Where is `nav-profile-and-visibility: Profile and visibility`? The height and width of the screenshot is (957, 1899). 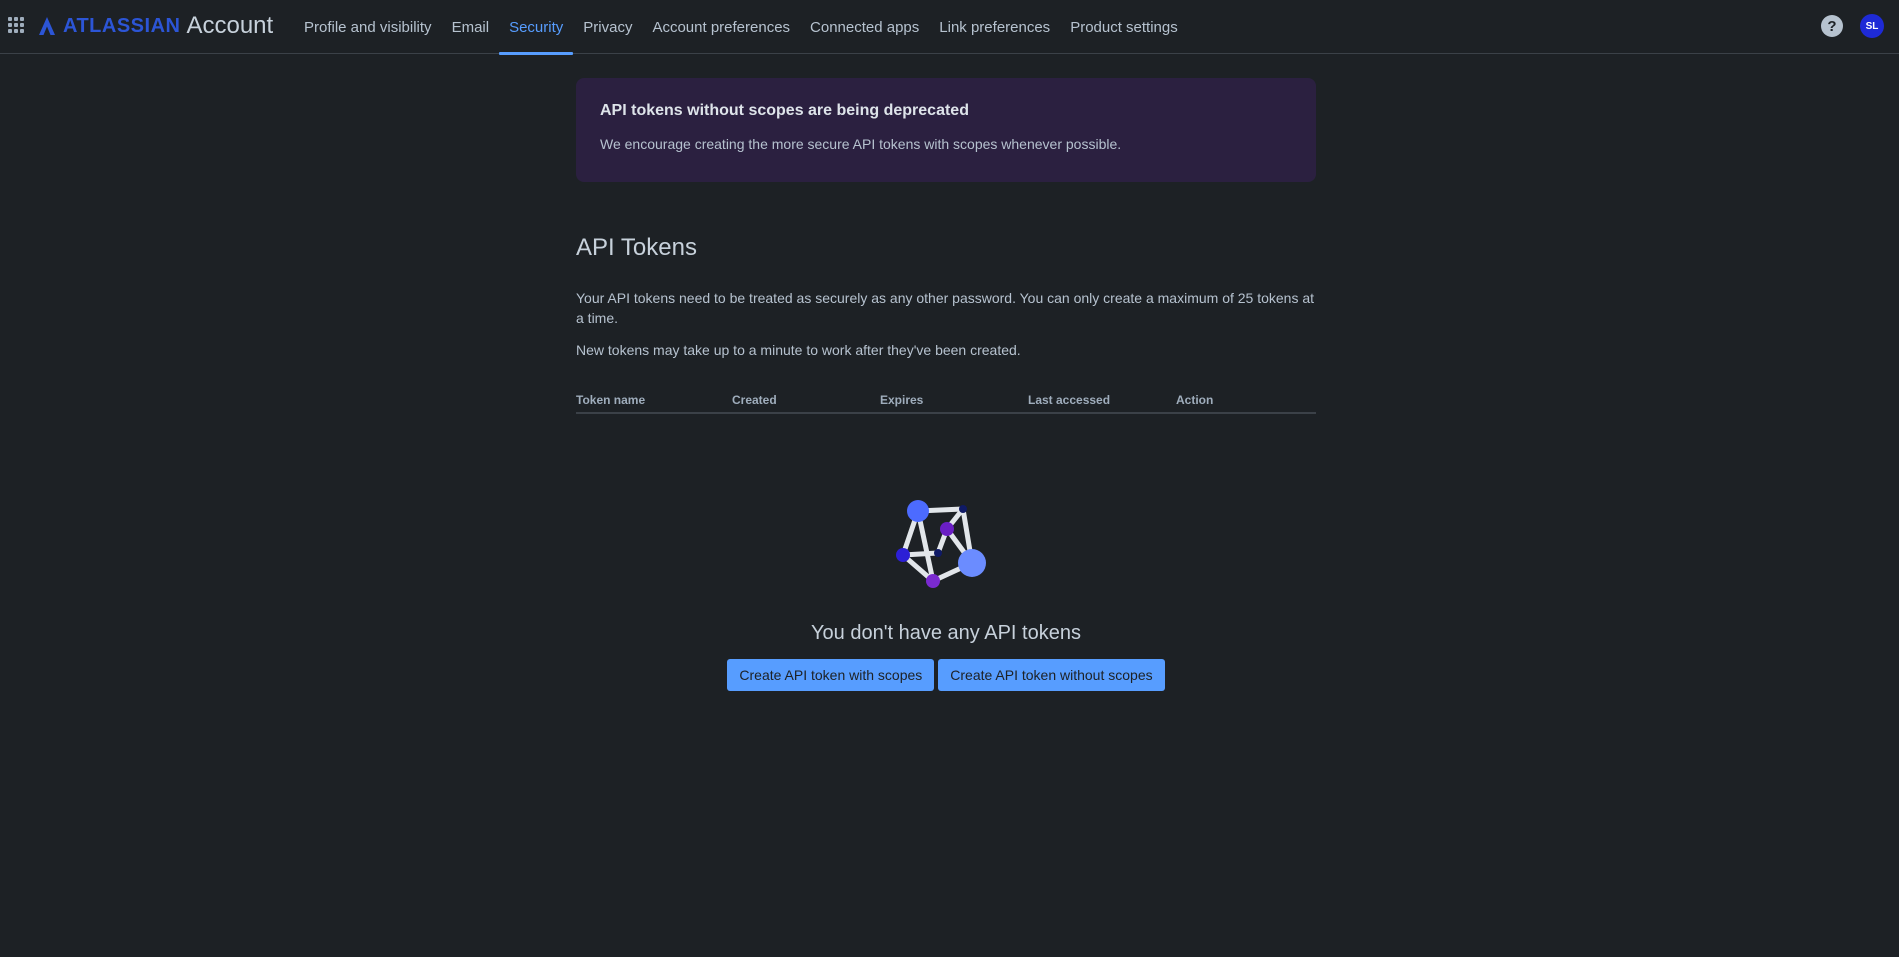
nav-profile-and-visibility: Profile and visibility is located at coordinates (368, 27).